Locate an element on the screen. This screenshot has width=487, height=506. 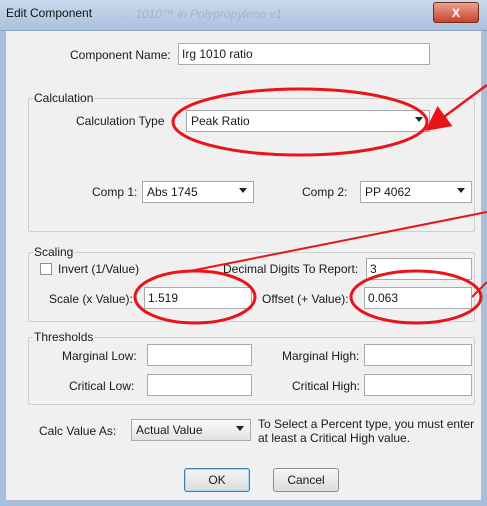
calculation-type-value: Peak Ratio is located at coordinates (220, 121).